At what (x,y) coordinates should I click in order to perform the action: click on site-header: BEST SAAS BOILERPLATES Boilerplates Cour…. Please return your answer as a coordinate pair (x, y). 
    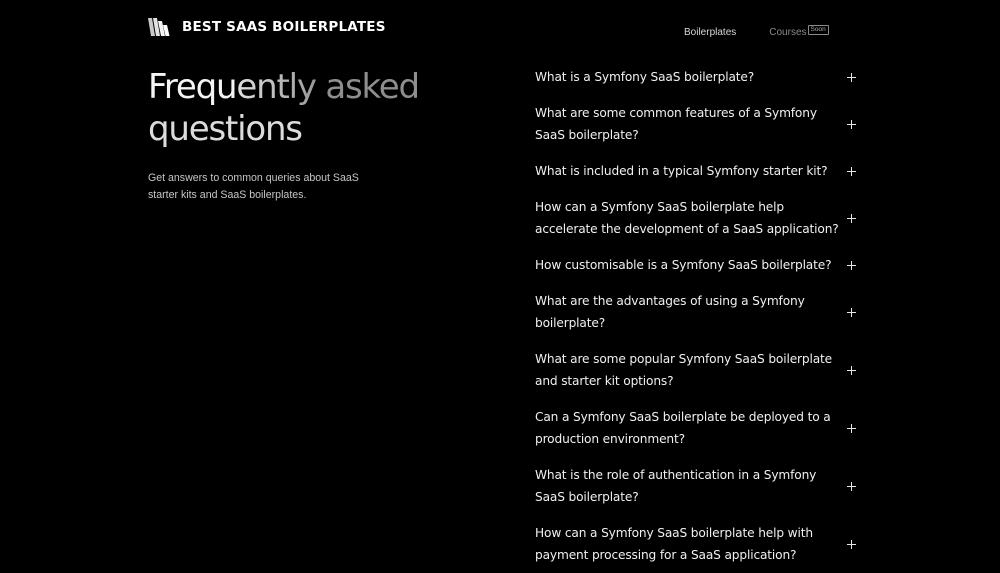
    Looking at the image, I should click on (500, 30).